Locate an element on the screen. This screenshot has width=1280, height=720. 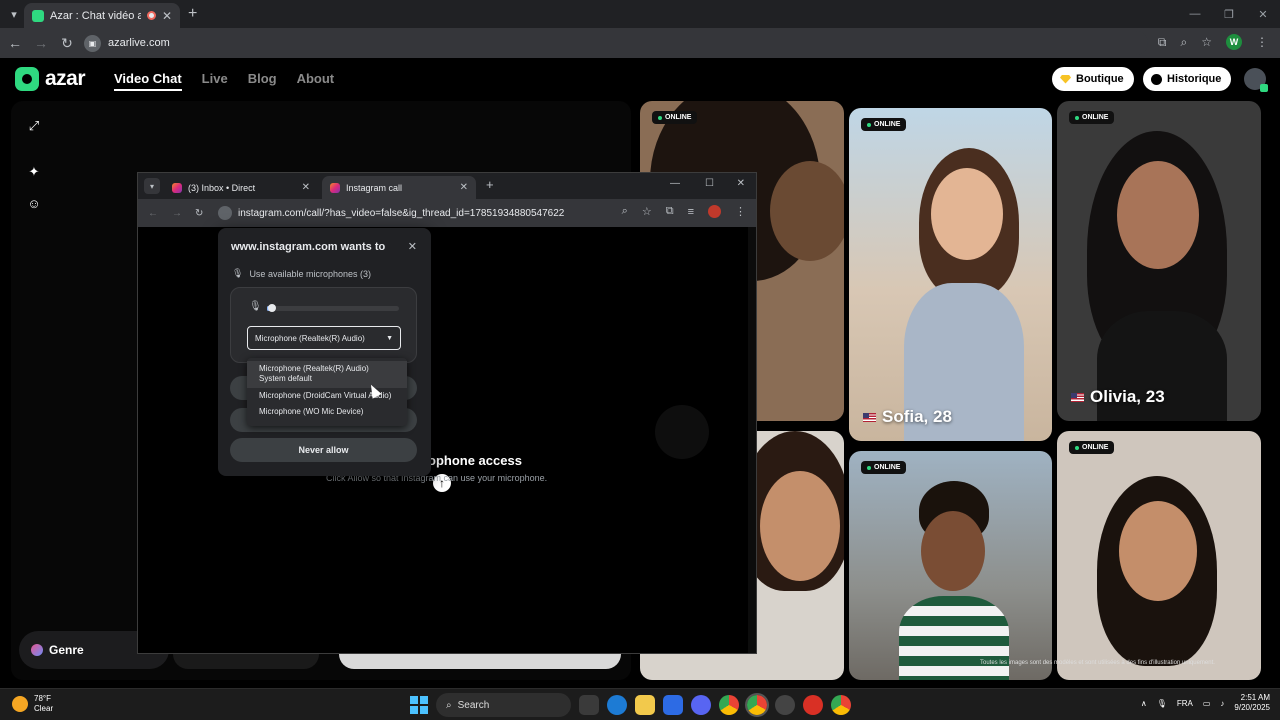
site-info-icon is located at coordinates (225, 213).